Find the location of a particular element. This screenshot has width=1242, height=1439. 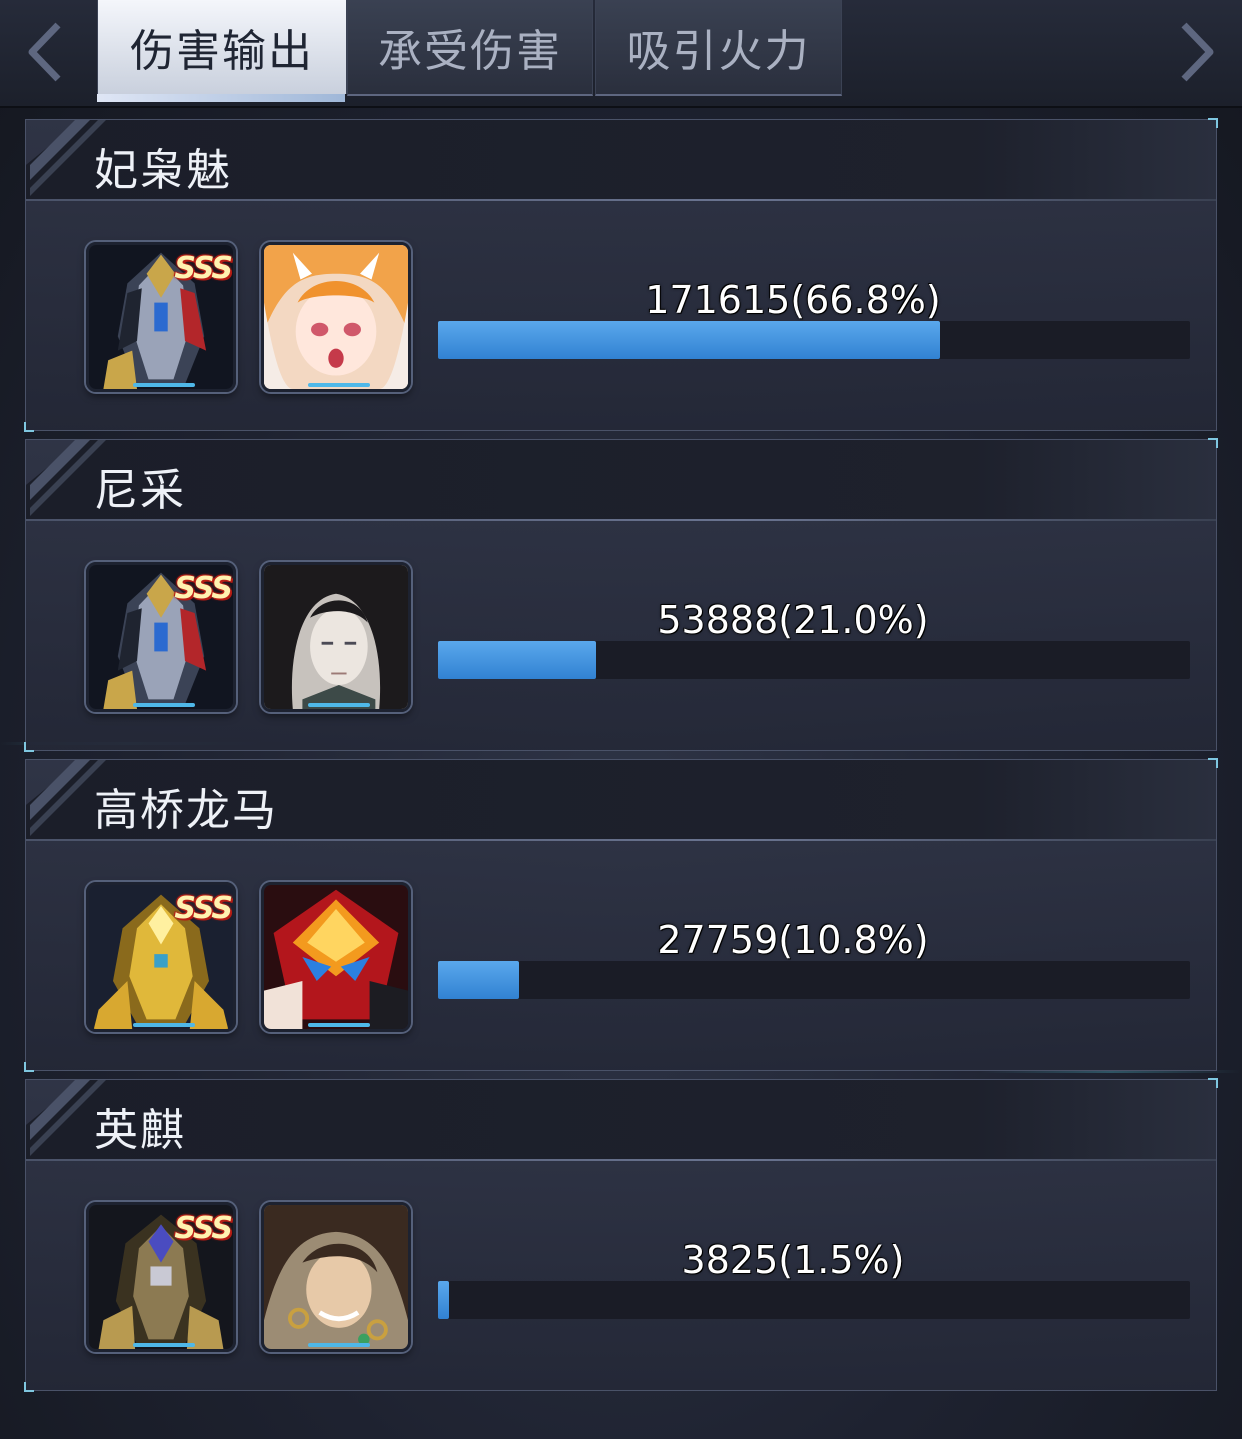

damage-value: 3825(1.5%) is located at coordinates (793, 1260).